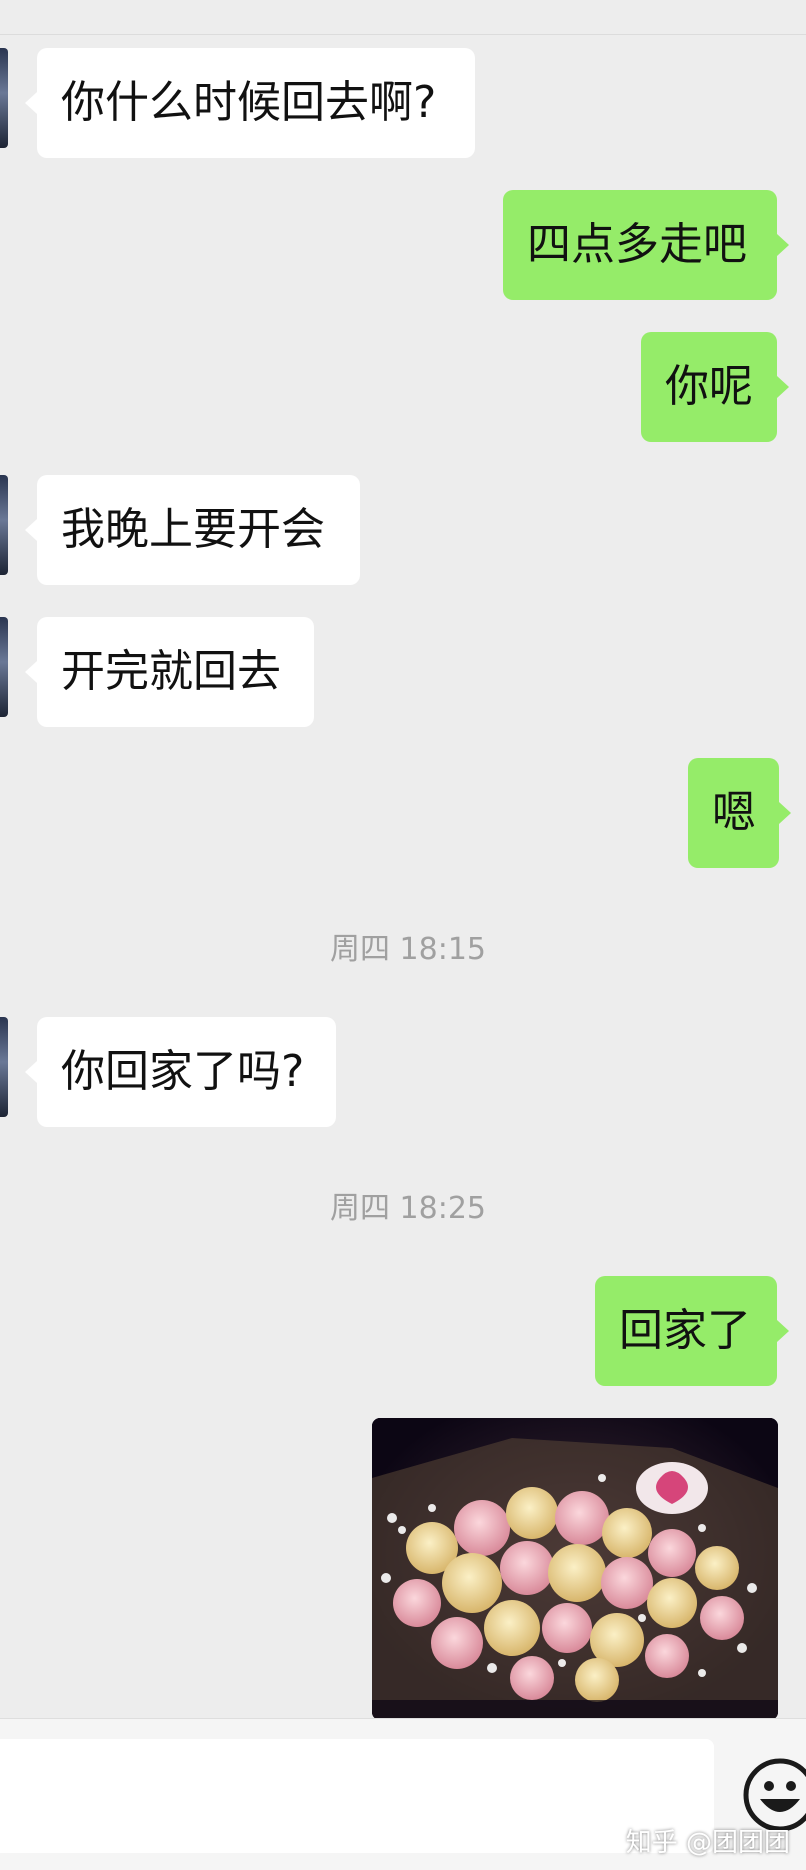  I want to click on image-message-flowers, so click(575, 1569).